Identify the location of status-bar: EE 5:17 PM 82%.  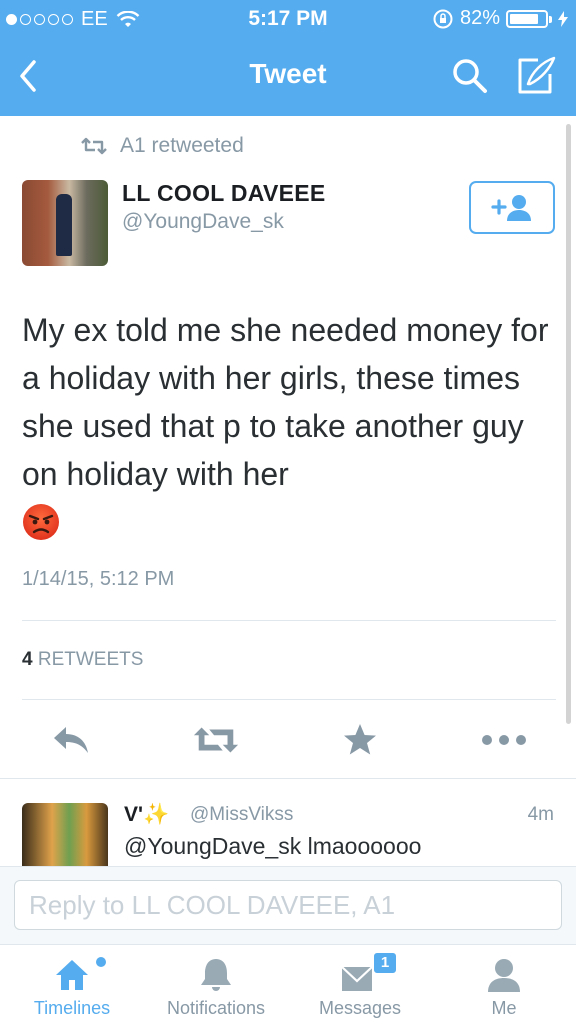
(288, 19).